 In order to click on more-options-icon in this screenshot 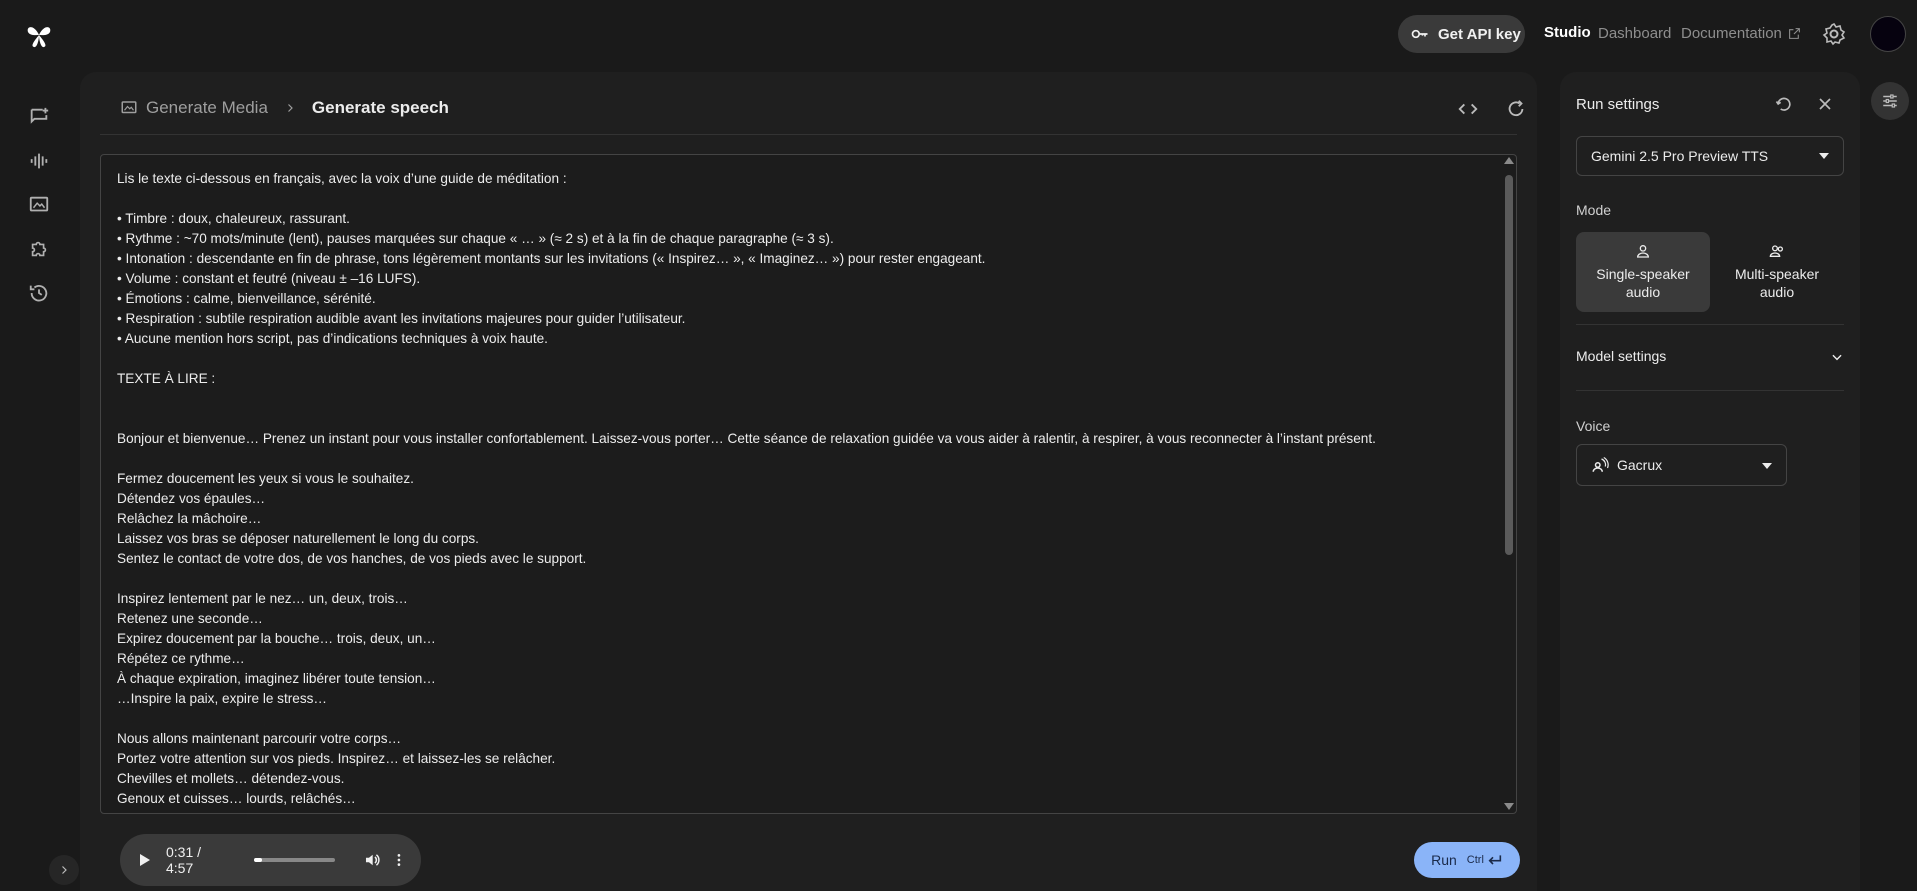, I will do `click(399, 860)`.